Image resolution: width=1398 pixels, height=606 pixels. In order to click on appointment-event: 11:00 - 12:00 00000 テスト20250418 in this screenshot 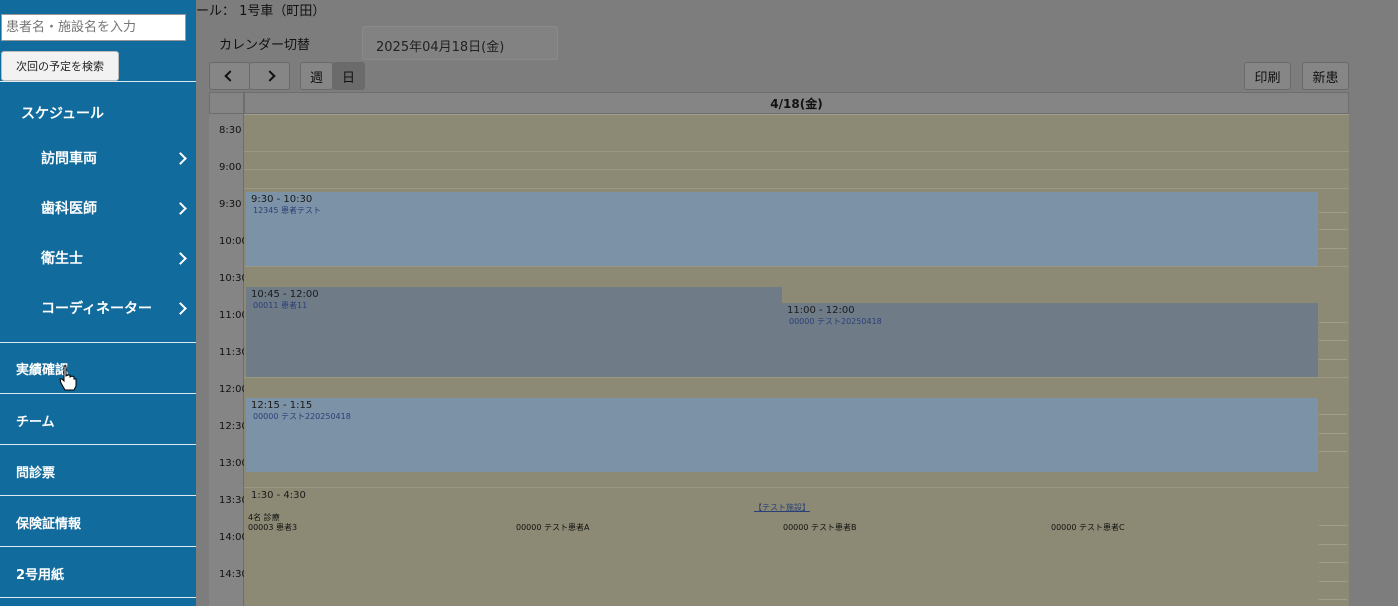, I will do `click(1050, 340)`.